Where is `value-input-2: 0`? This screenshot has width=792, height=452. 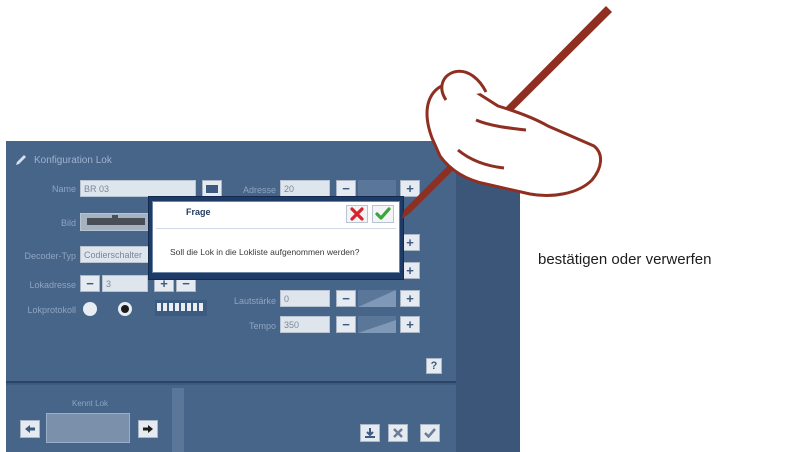 value-input-2: 0 is located at coordinates (305, 298).